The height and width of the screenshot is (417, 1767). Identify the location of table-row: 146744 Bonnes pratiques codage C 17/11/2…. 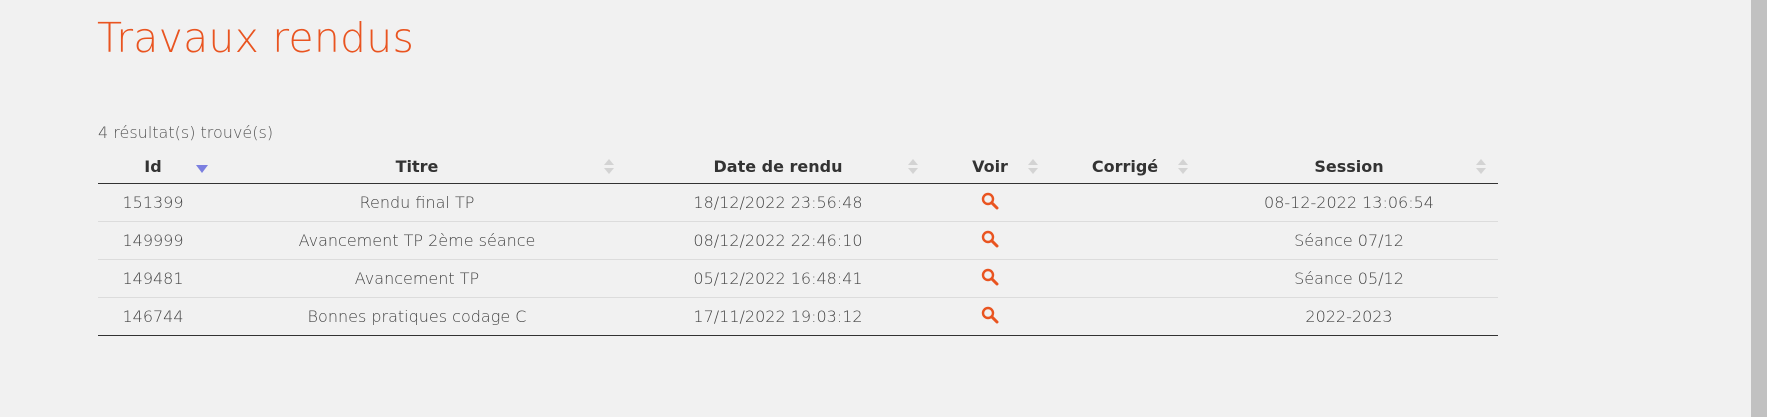
(798, 316).